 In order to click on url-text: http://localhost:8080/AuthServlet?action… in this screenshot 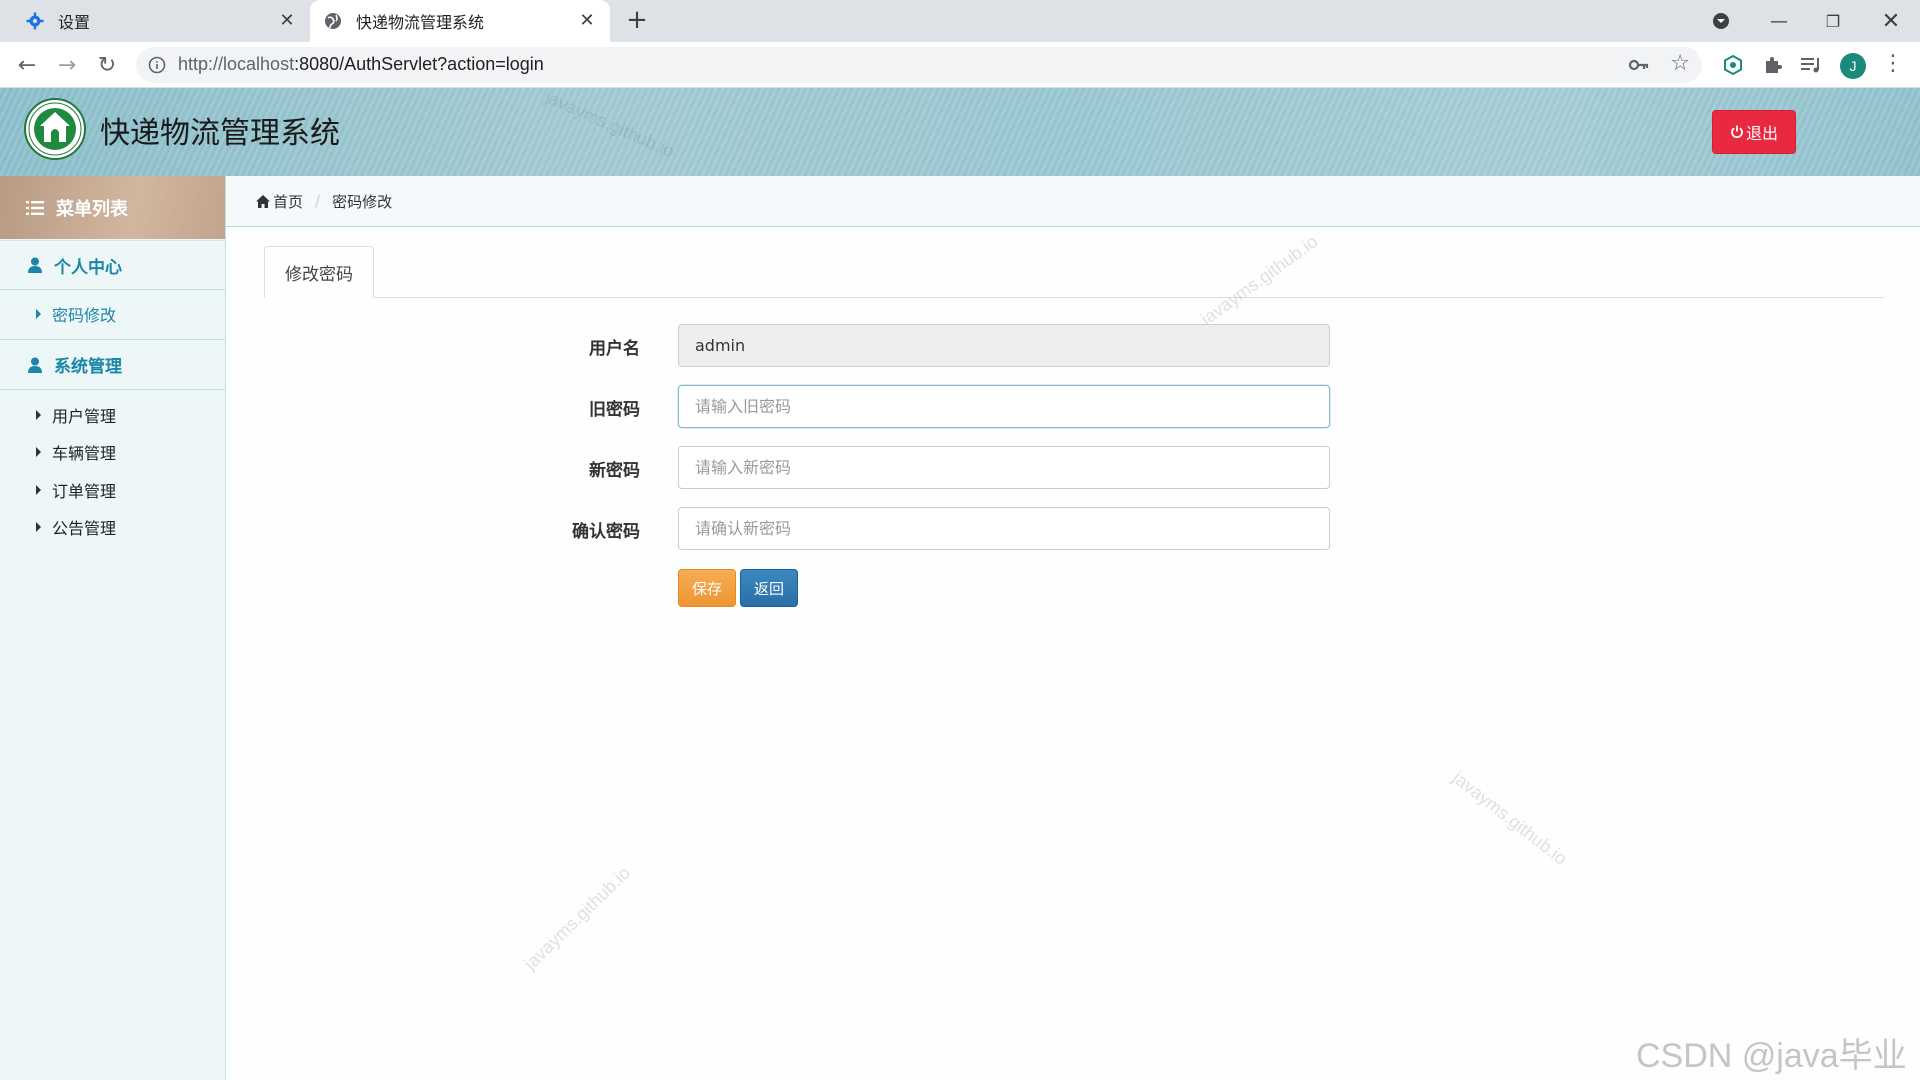, I will do `click(361, 64)`.